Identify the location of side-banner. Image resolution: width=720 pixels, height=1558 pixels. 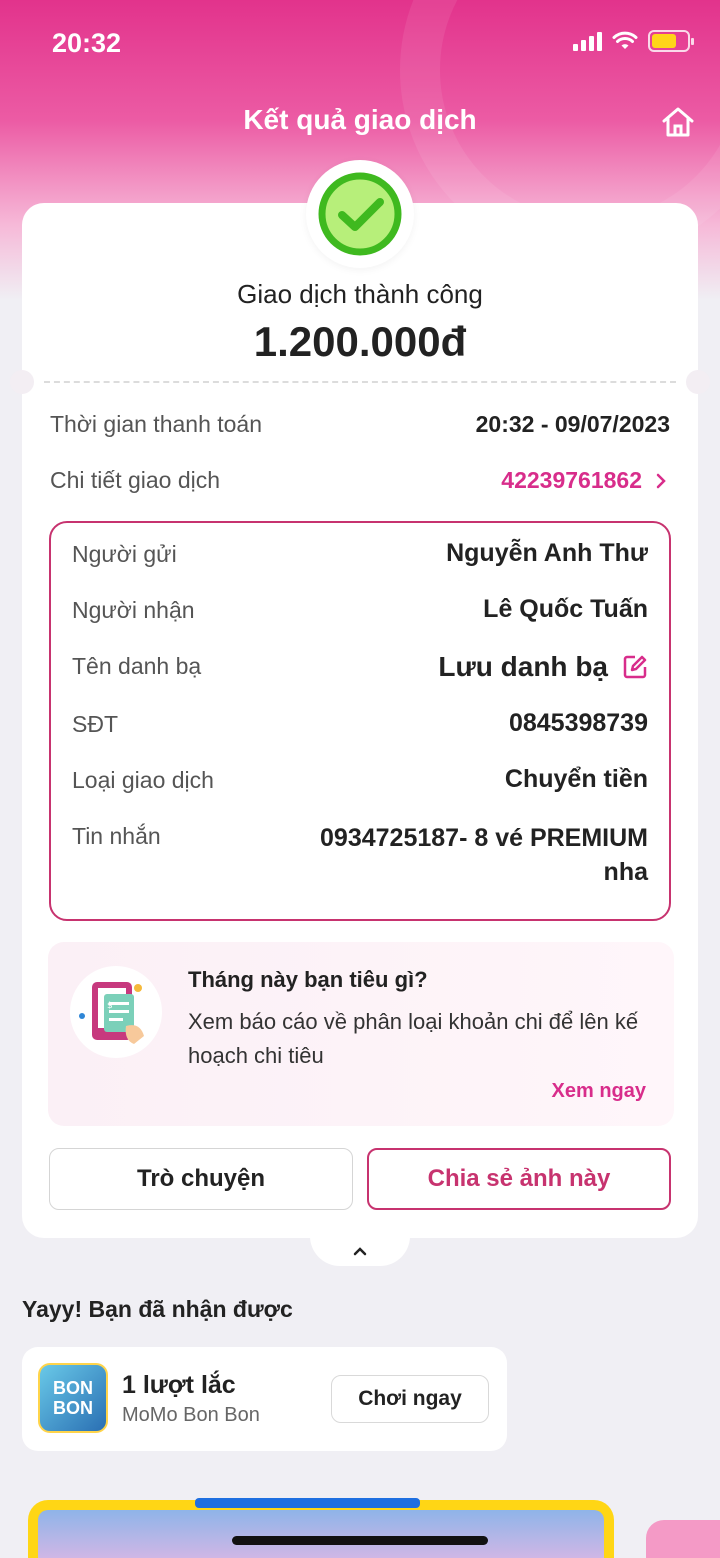
(683, 1539).